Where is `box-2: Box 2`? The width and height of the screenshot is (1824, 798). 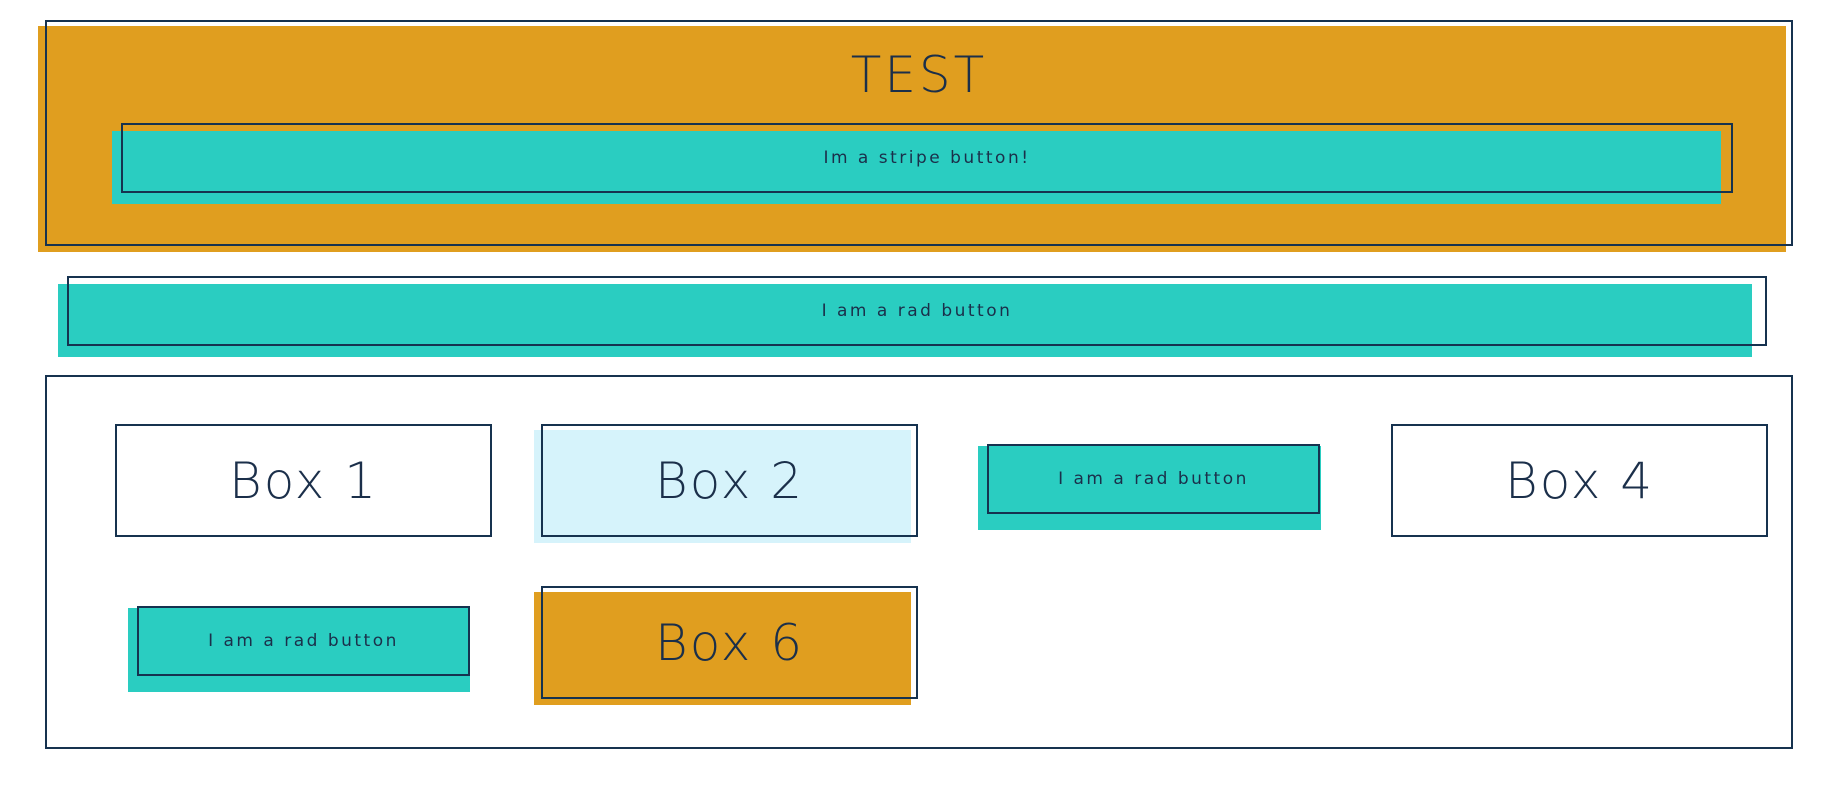
box-2: Box 2 is located at coordinates (729, 480).